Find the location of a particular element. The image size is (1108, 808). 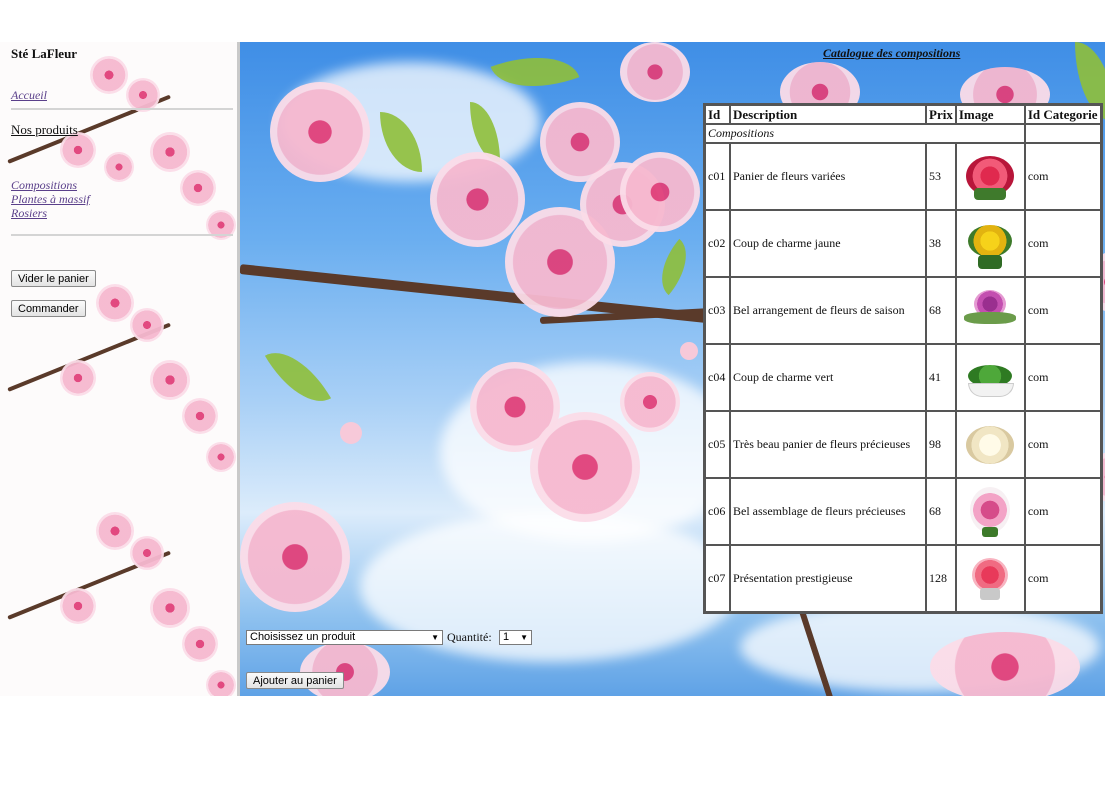

company-name: Sté LaFleur is located at coordinates (44, 53).